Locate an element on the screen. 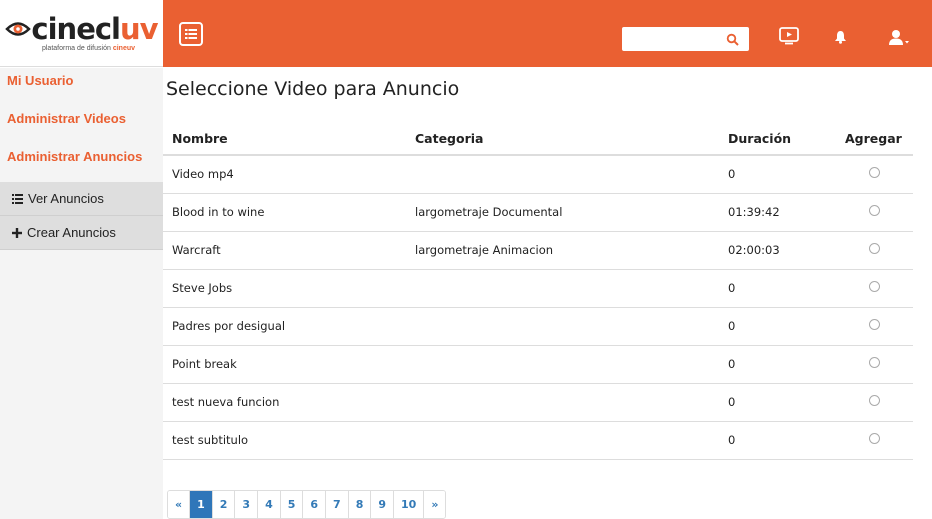 Image resolution: width=932 pixels, height=519 pixels. brand-name-accent: uv is located at coordinates (139, 29).